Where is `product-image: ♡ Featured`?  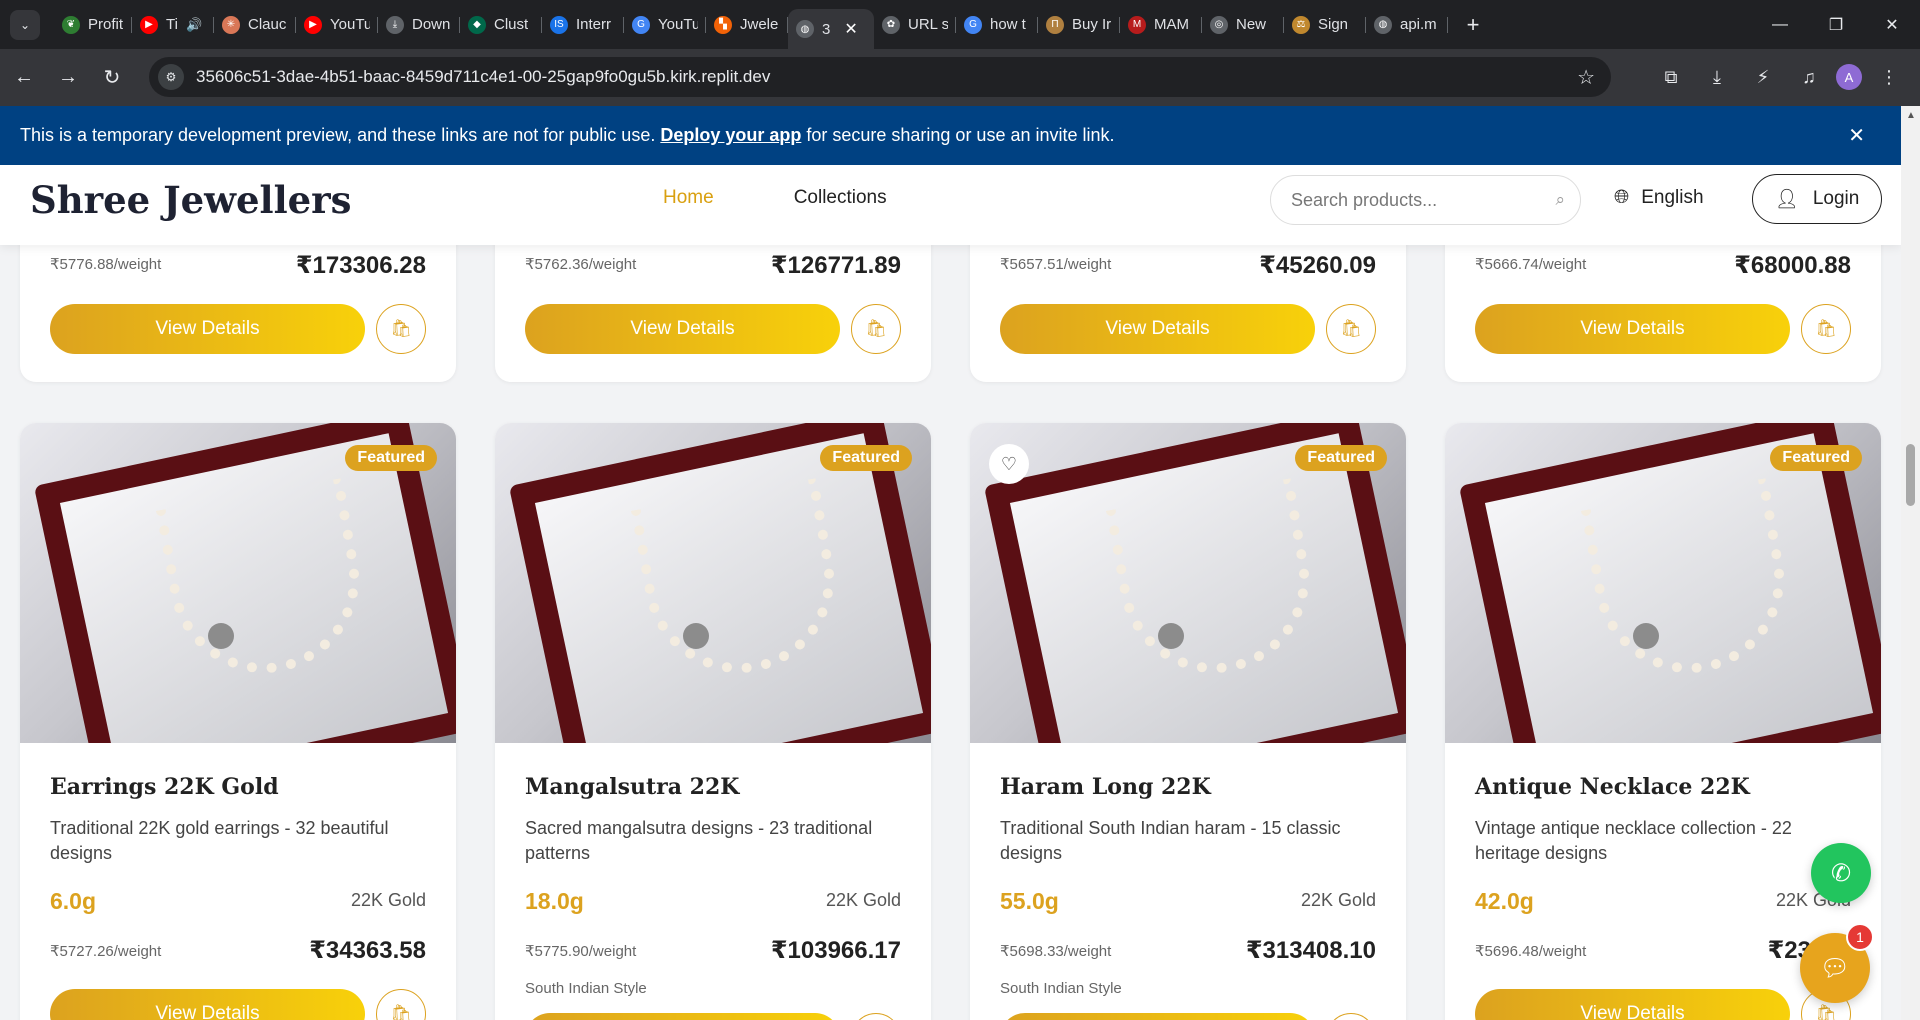
product-image: ♡ Featured is located at coordinates (1188, 583).